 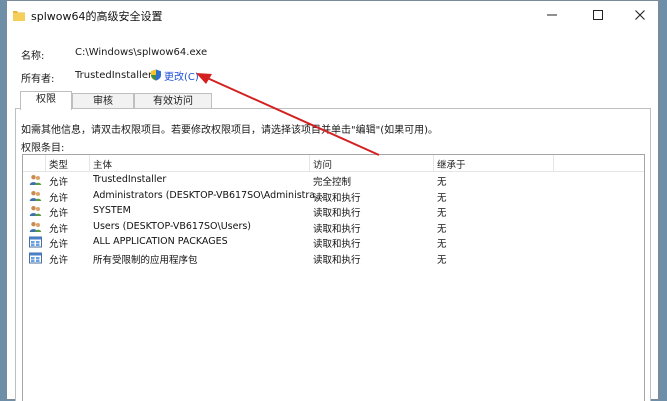 I want to click on row-principal: TrustedInstaller, so click(x=130, y=179).